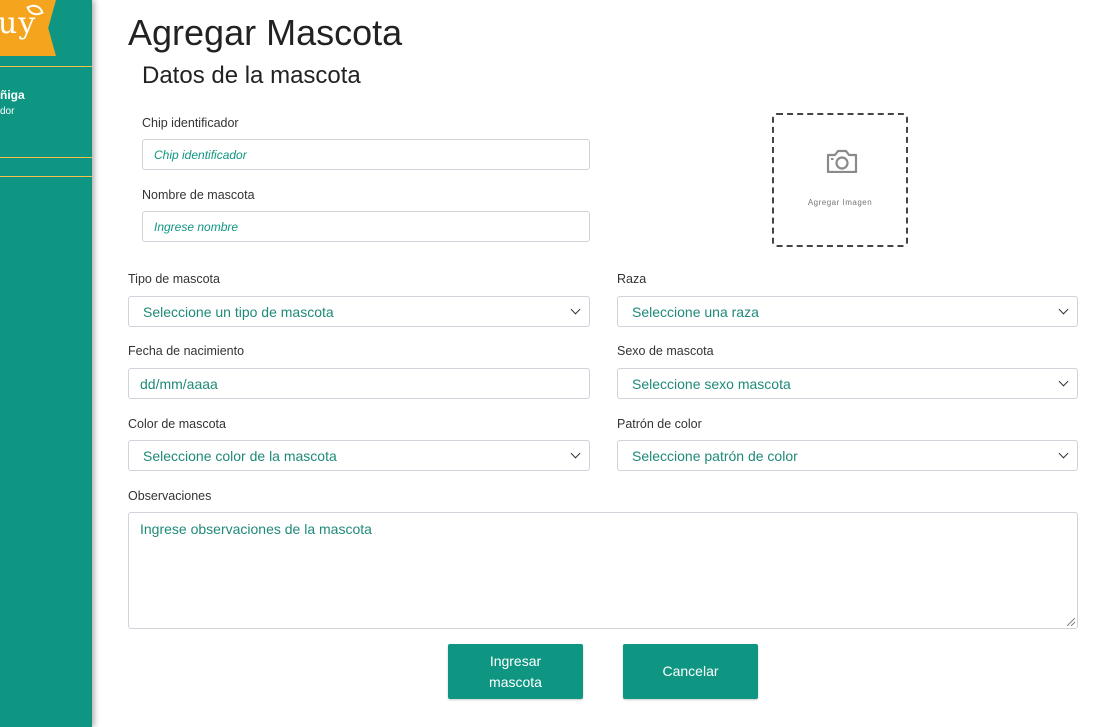 This screenshot has height=727, width=1095. Describe the element at coordinates (603, 570) in the screenshot. I see `notes-textarea: Ingrese observaciones de la mascota` at that location.